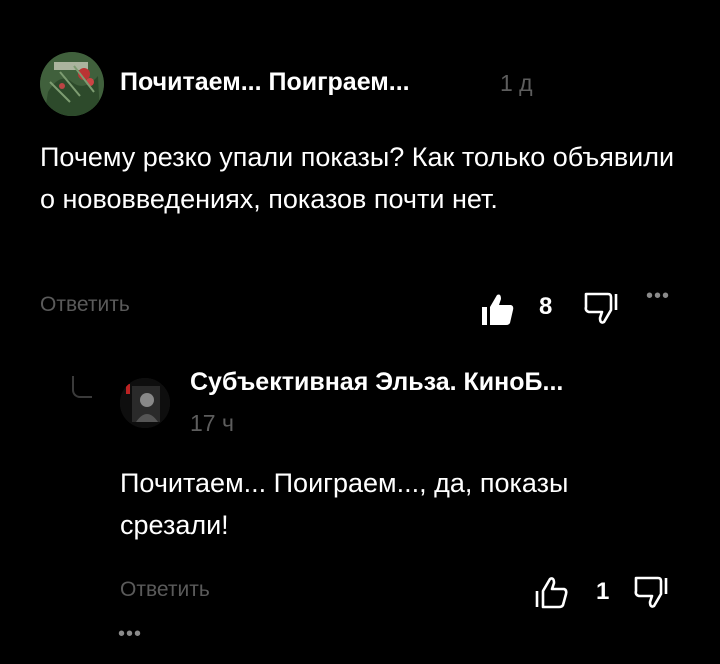 This screenshot has height=664, width=720. What do you see at coordinates (546, 306) in the screenshot?
I see `like-count: 8` at bounding box center [546, 306].